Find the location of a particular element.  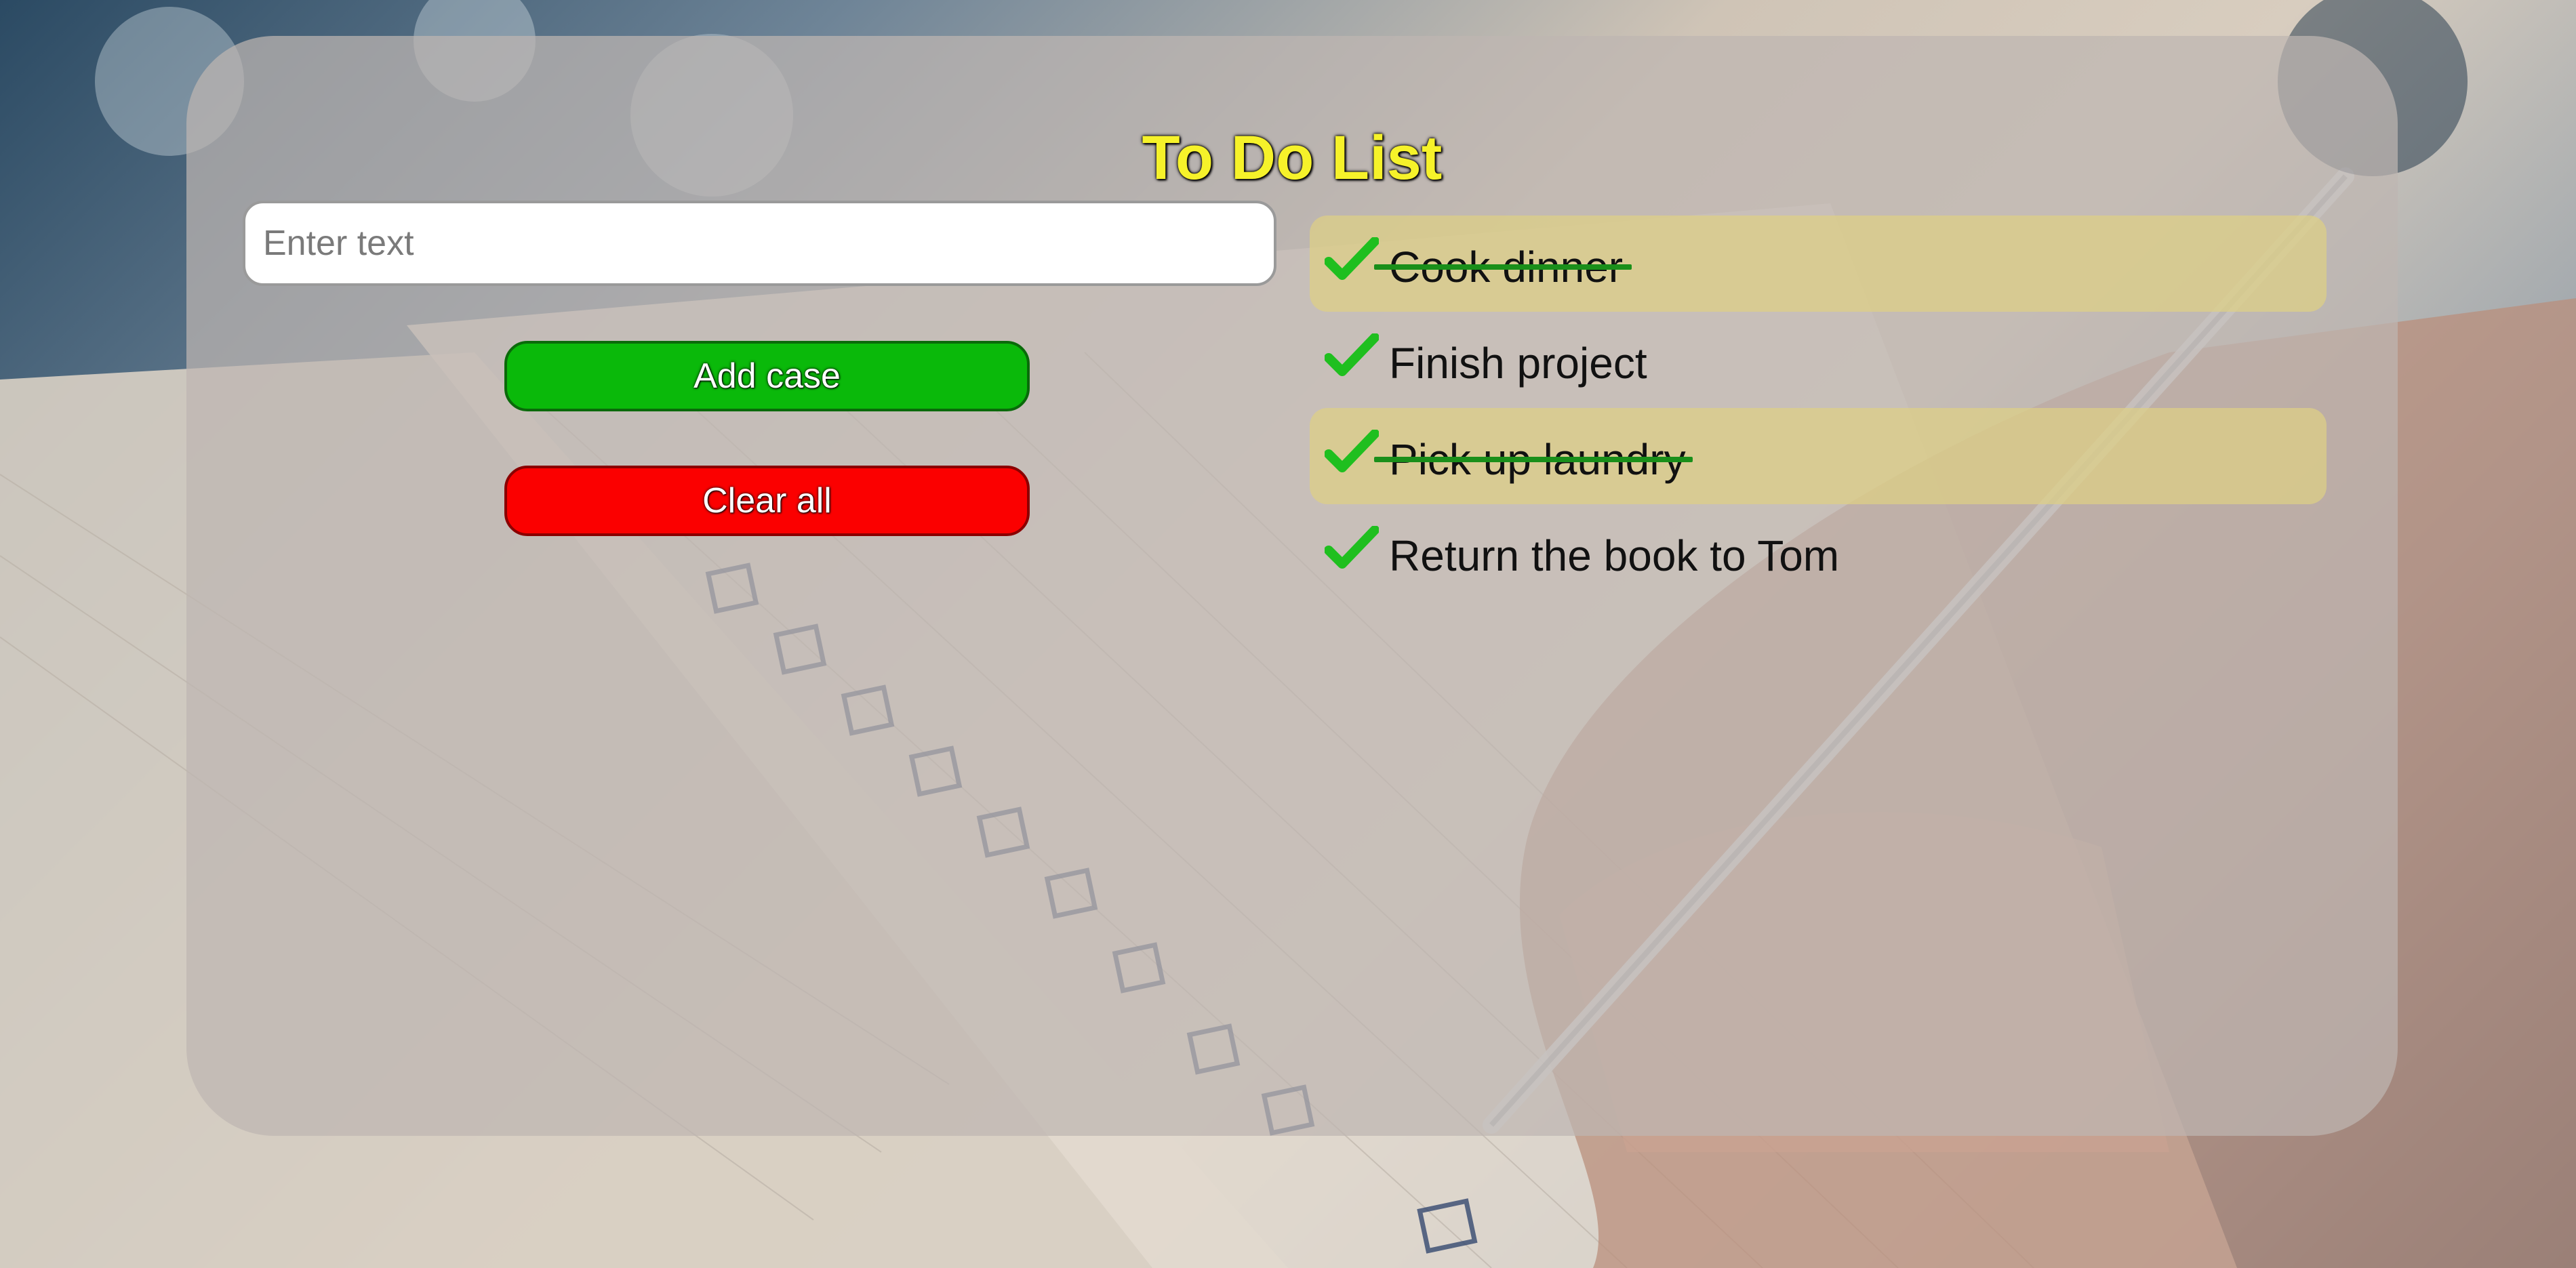

todo-item-label: Finish project is located at coordinates (1518, 363).